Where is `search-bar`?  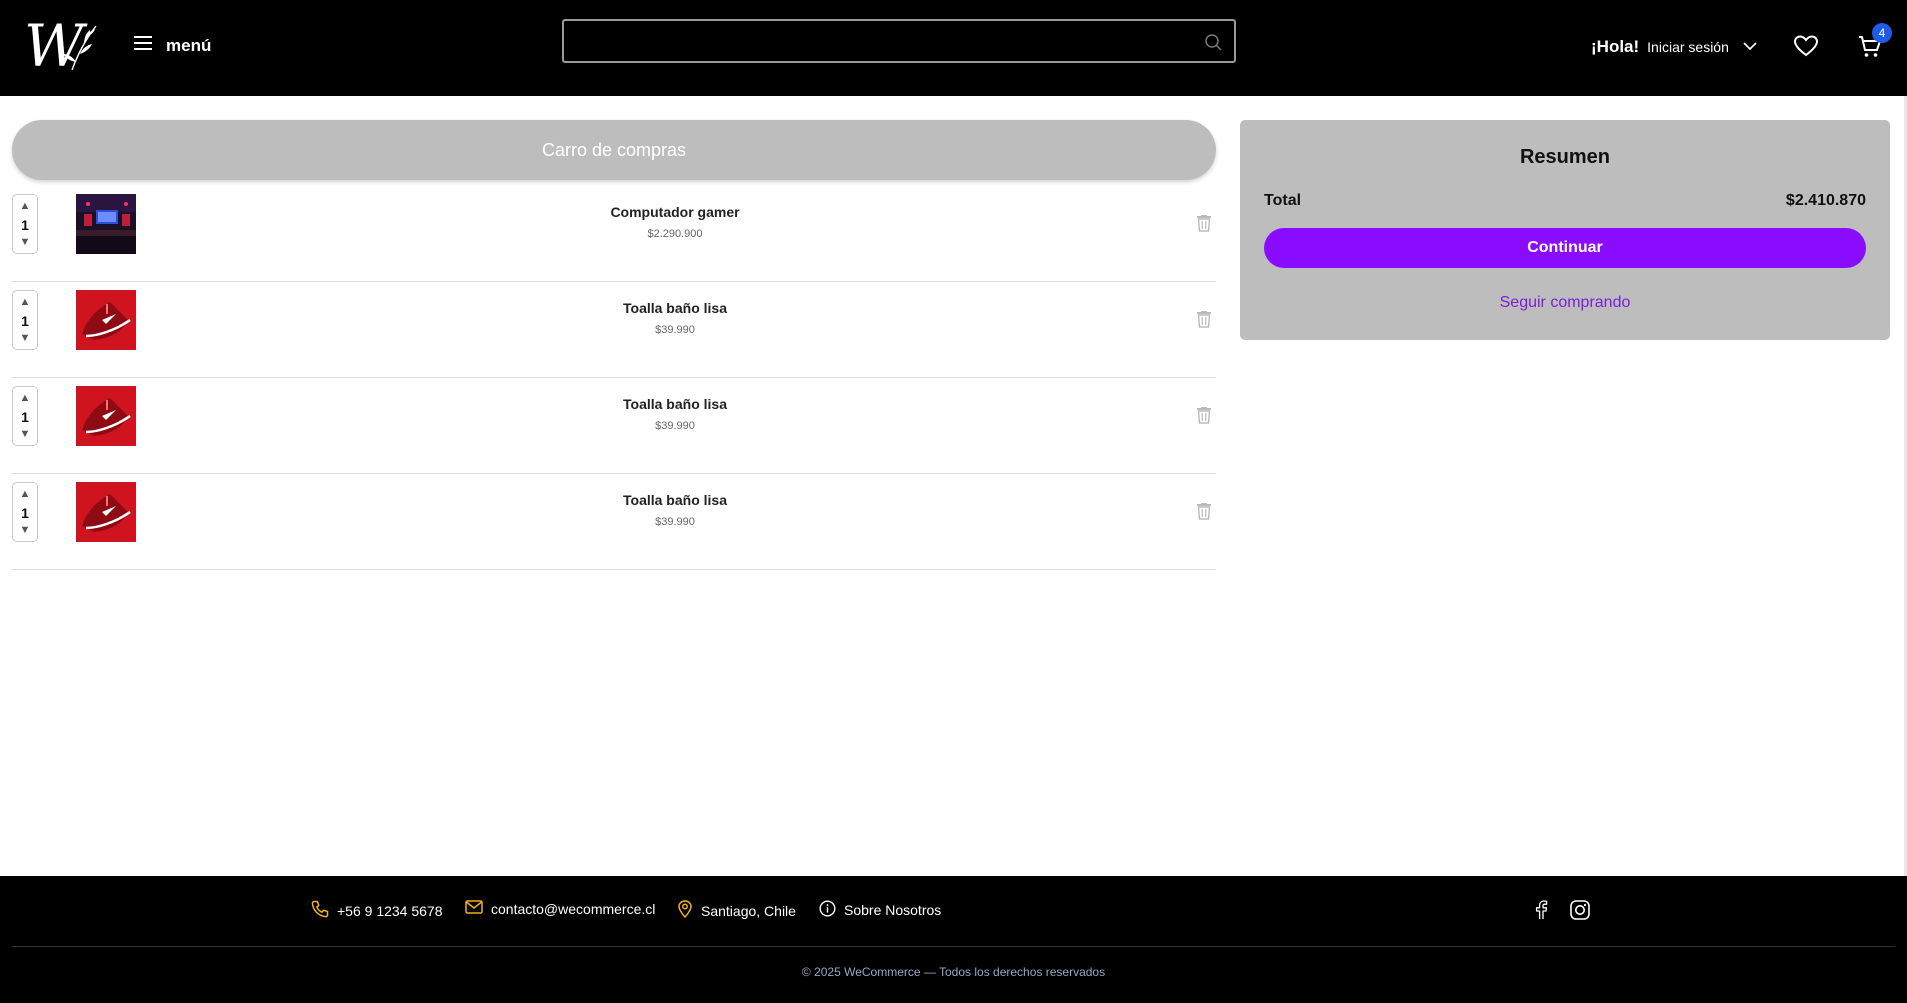
search-bar is located at coordinates (899, 41).